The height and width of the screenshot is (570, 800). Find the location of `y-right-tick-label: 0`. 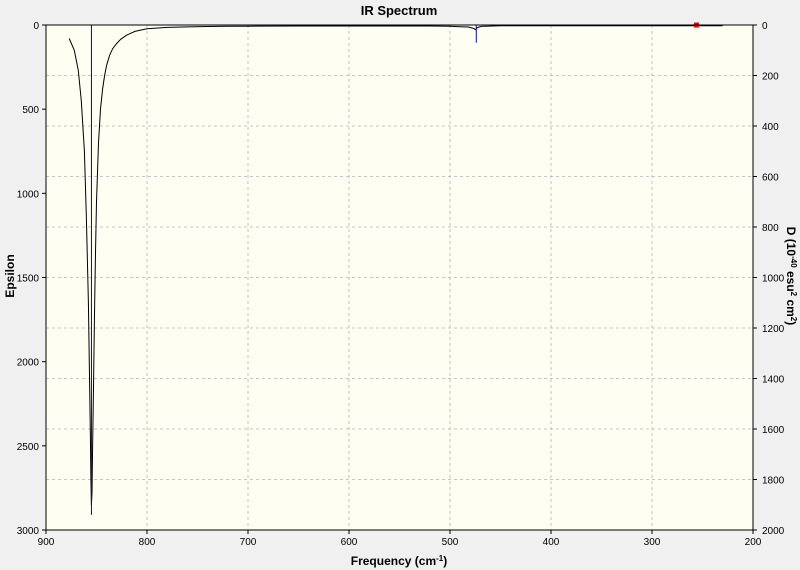

y-right-tick-label: 0 is located at coordinates (765, 26).